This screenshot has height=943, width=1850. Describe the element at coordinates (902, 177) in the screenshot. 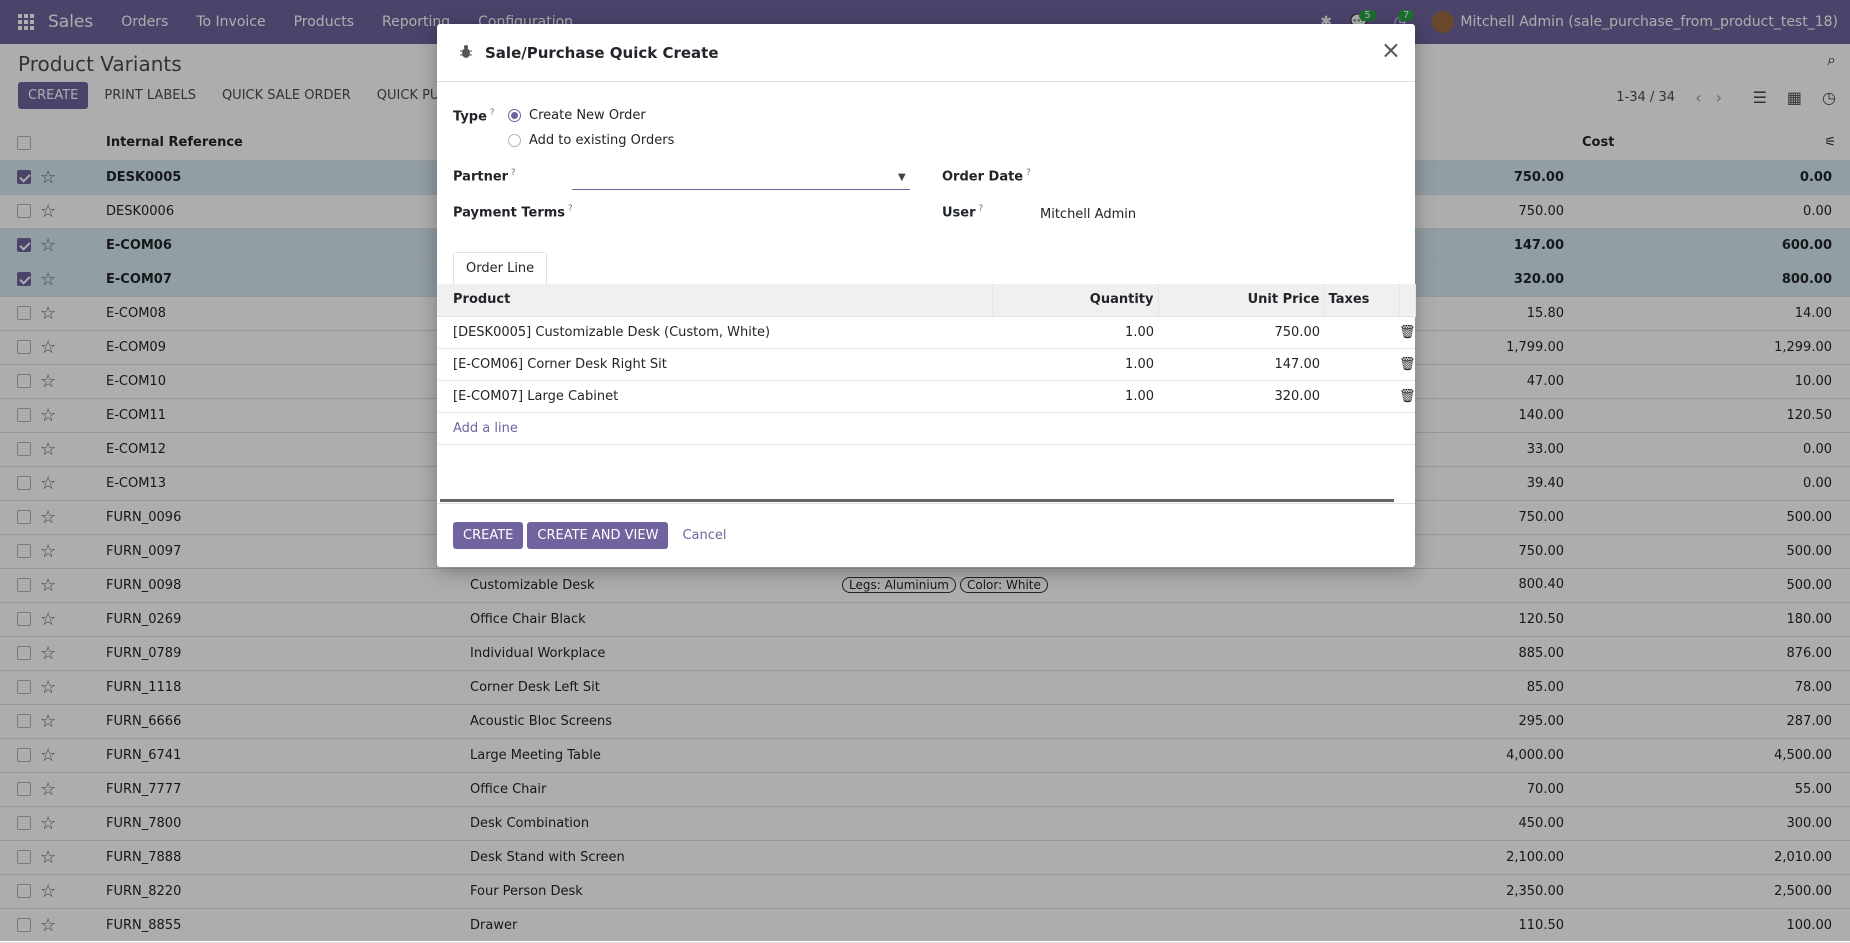

I see `chevron-down-icon: ▼` at that location.